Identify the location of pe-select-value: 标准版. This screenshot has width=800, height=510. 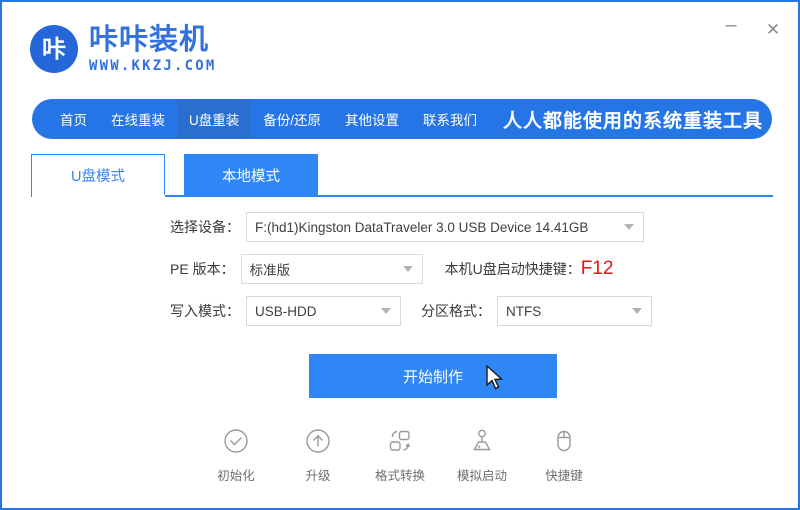
(270, 270).